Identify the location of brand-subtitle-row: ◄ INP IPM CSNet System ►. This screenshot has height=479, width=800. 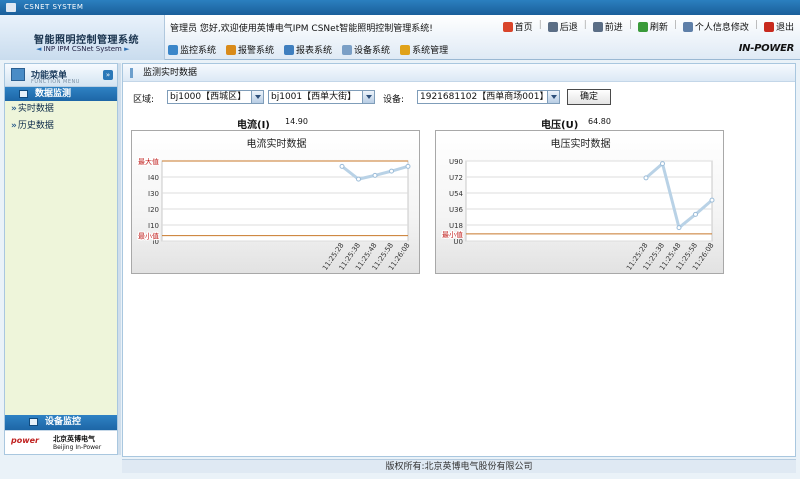
(82, 49).